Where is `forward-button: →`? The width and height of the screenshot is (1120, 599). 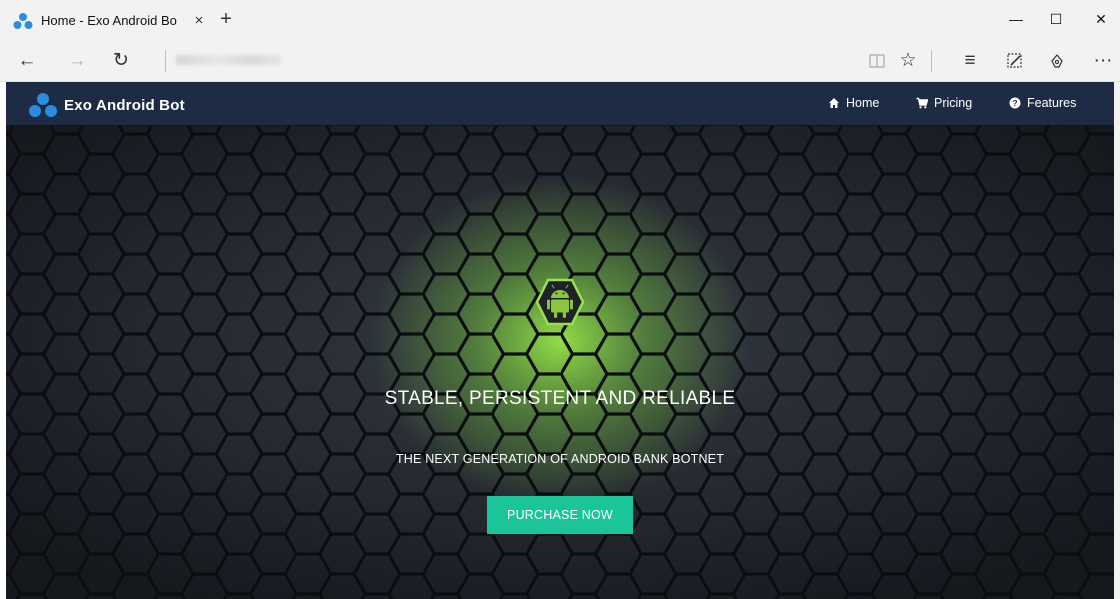
forward-button: → is located at coordinates (77, 61).